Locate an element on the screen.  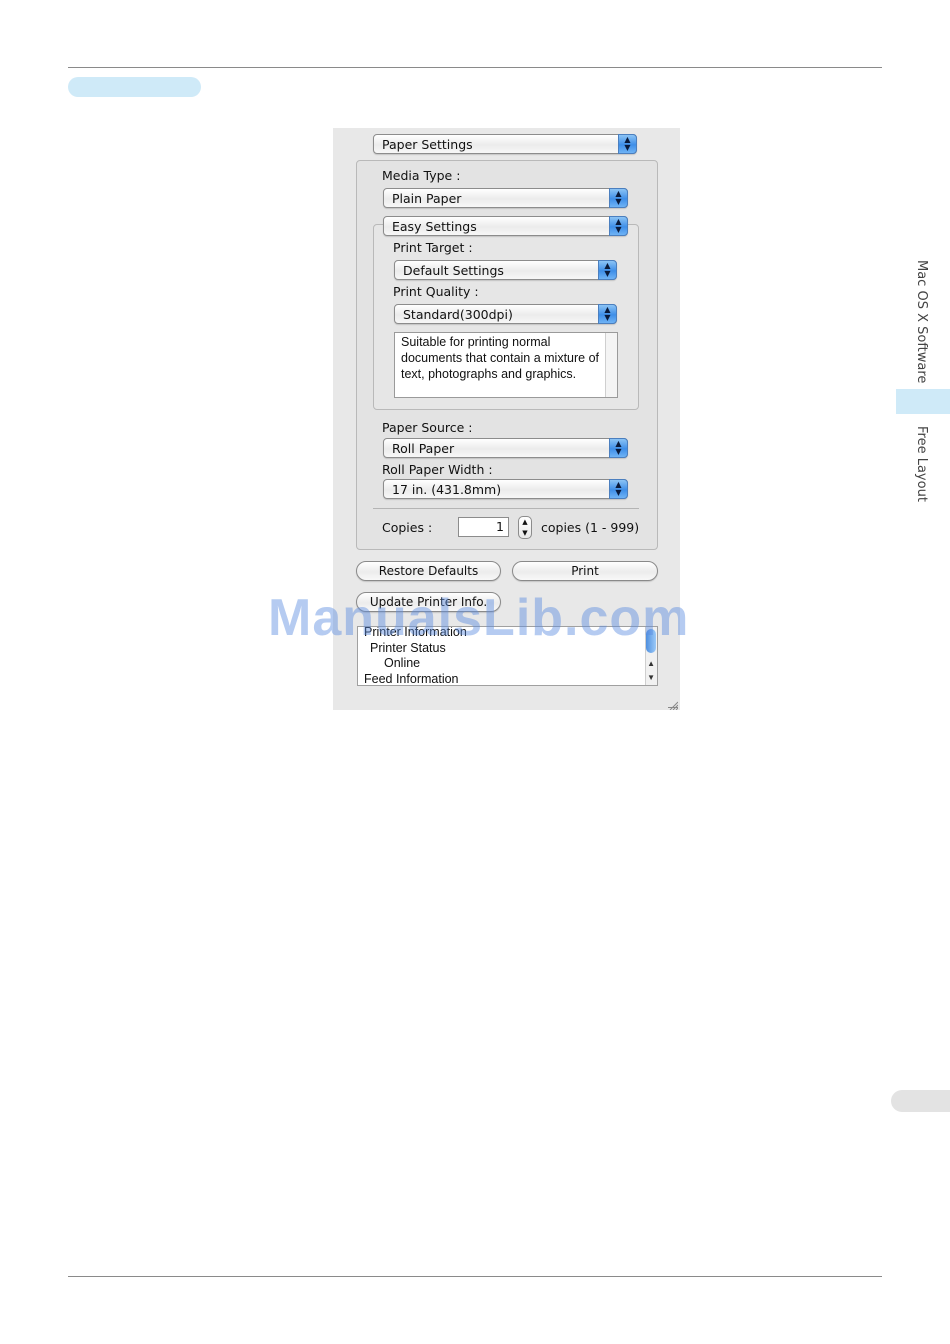
side-tab-highlight is located at coordinates (923, 401).